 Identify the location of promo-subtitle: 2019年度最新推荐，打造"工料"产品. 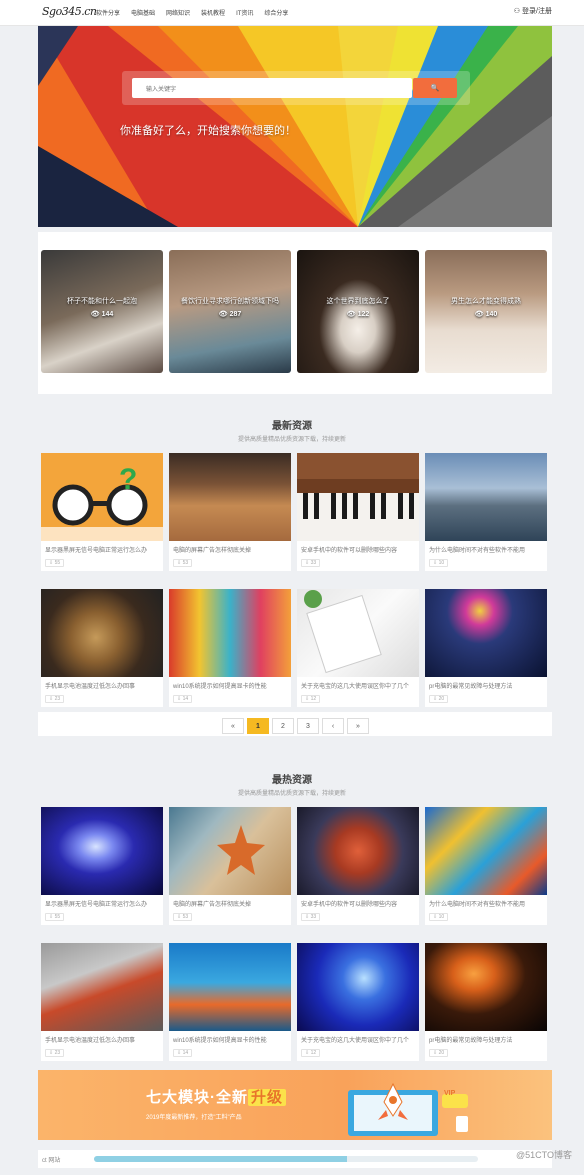
(194, 1118).